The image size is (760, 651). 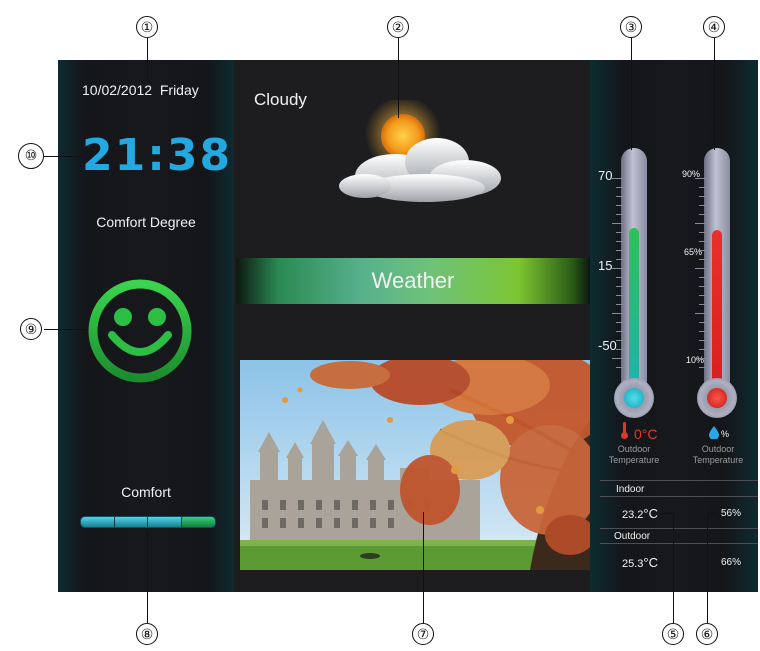 I want to click on callout-8: ⑧, so click(x=147, y=634).